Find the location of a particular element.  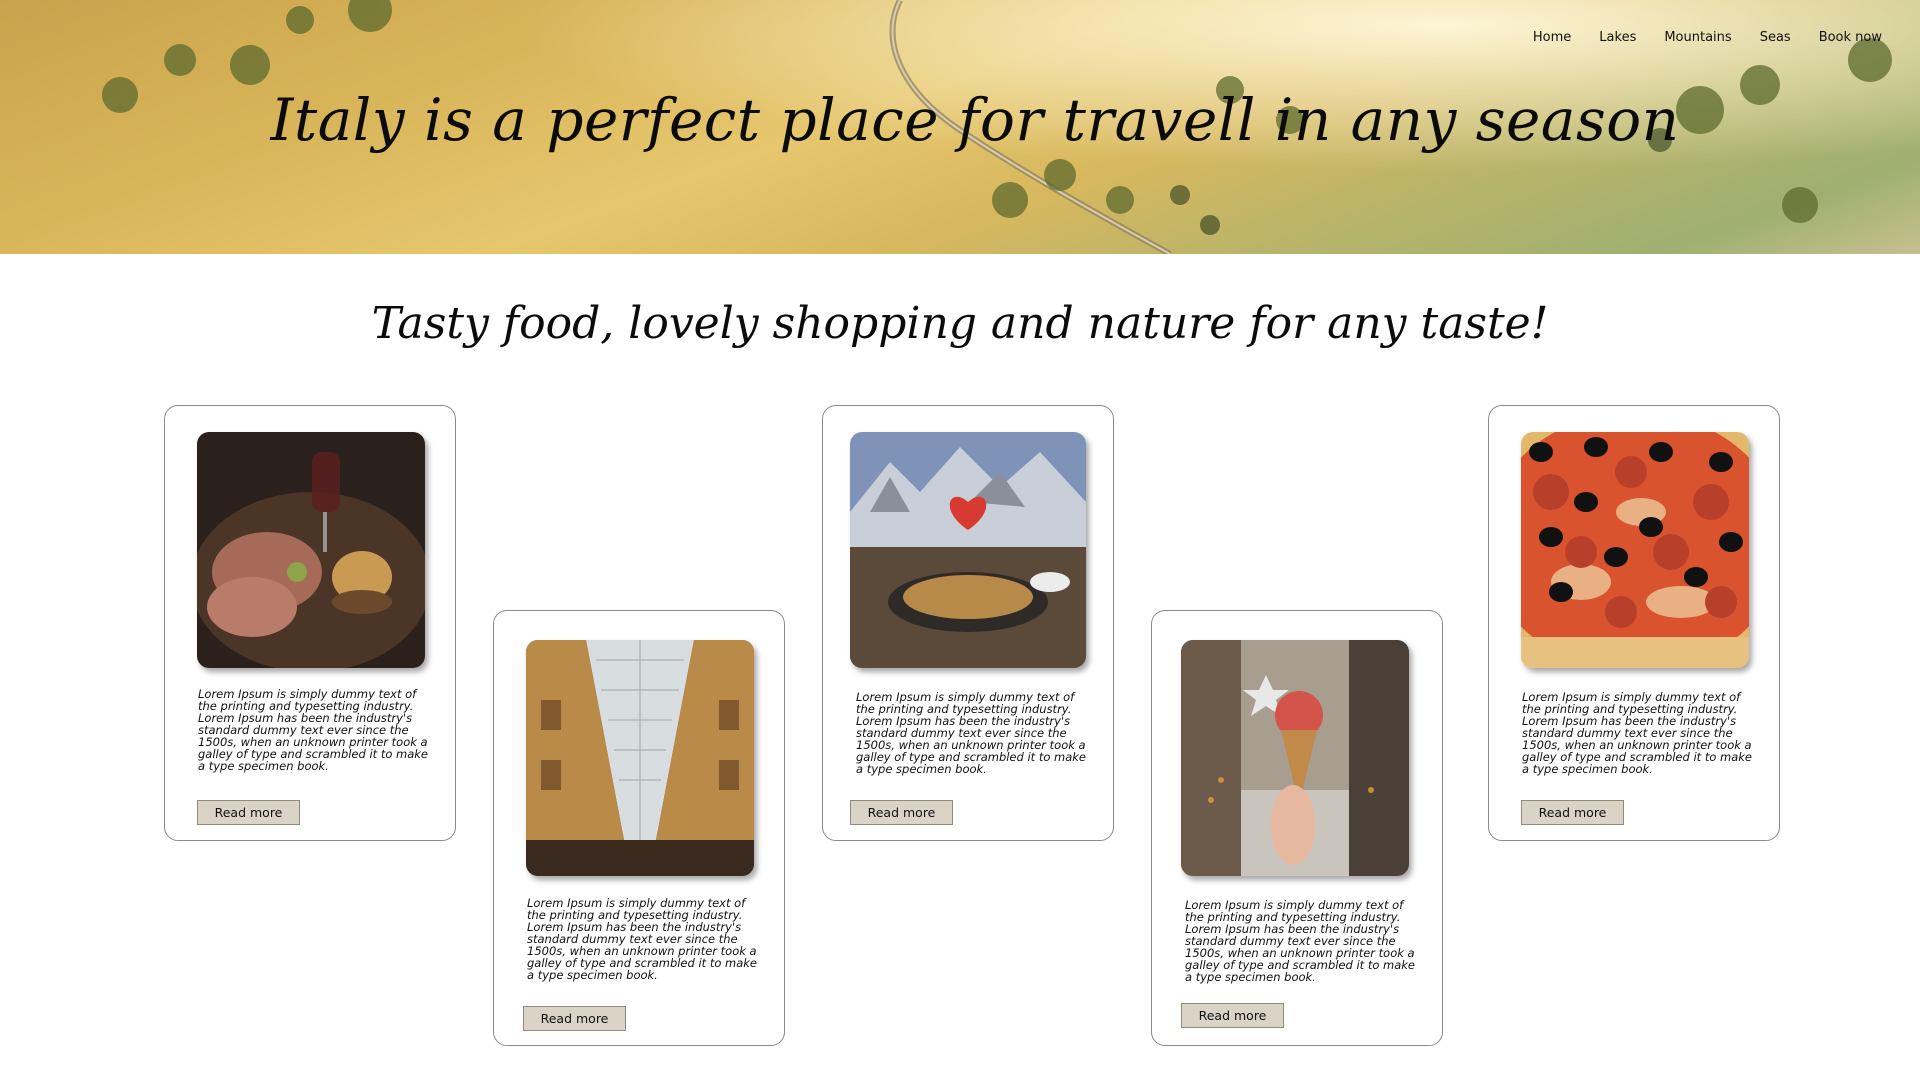

nav-seas: Seas is located at coordinates (1775, 37).